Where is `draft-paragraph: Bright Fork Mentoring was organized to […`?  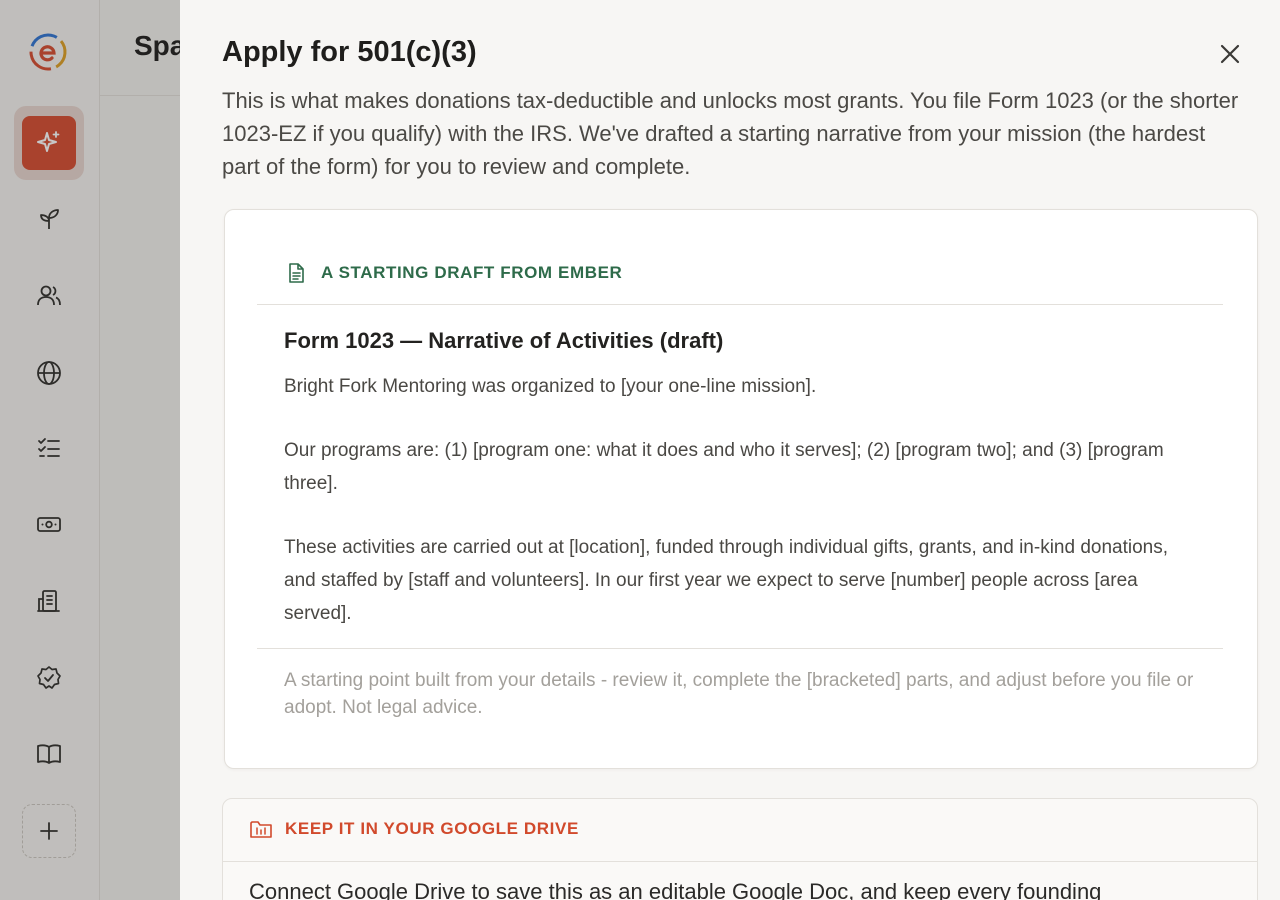 draft-paragraph: Bright Fork Mentoring was organized to [… is located at coordinates (550, 386).